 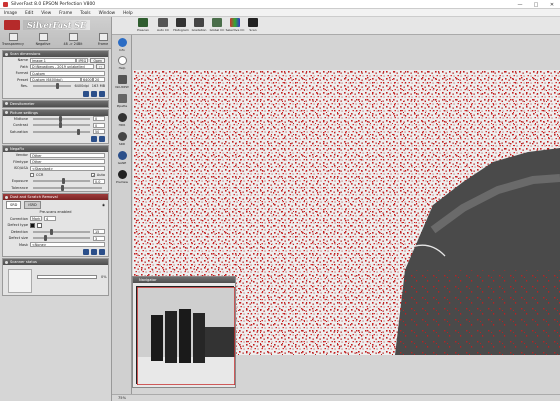 What do you see at coordinates (67, 187) in the screenshot?
I see `tolerance-slider` at bounding box center [67, 187].